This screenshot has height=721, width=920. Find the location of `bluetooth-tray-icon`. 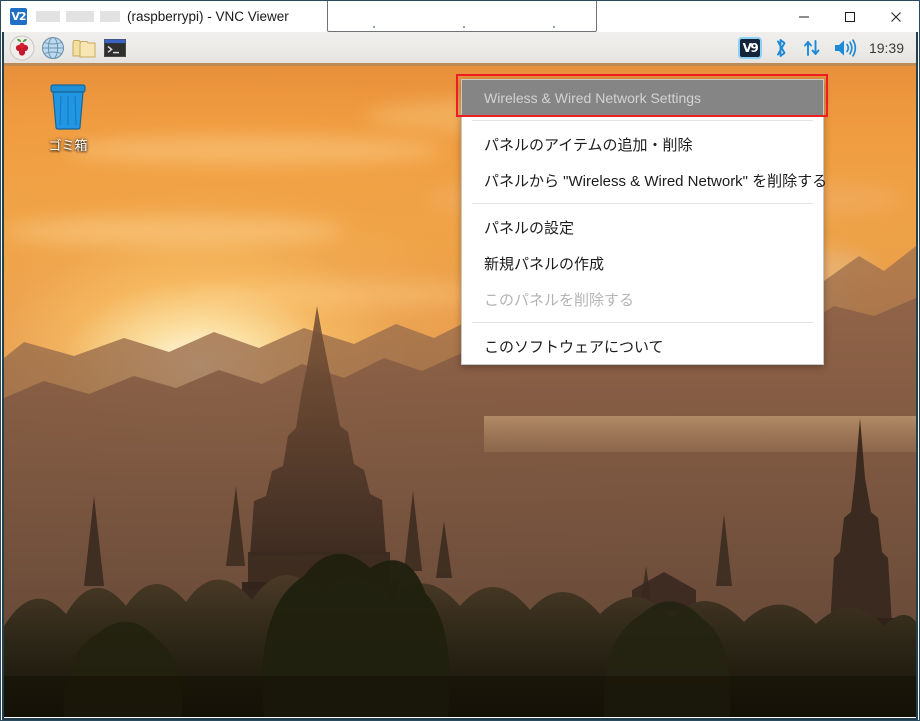

bluetooth-tray-icon is located at coordinates (781, 48).